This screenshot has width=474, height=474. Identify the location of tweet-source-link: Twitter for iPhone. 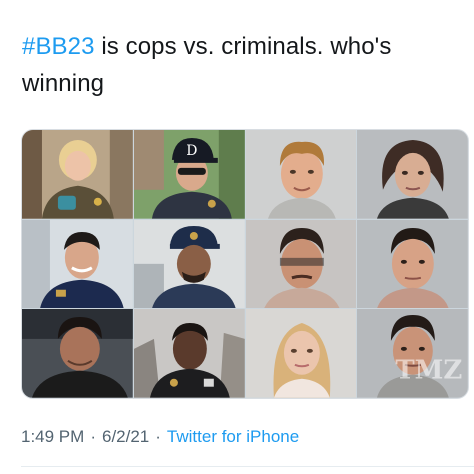
(233, 436).